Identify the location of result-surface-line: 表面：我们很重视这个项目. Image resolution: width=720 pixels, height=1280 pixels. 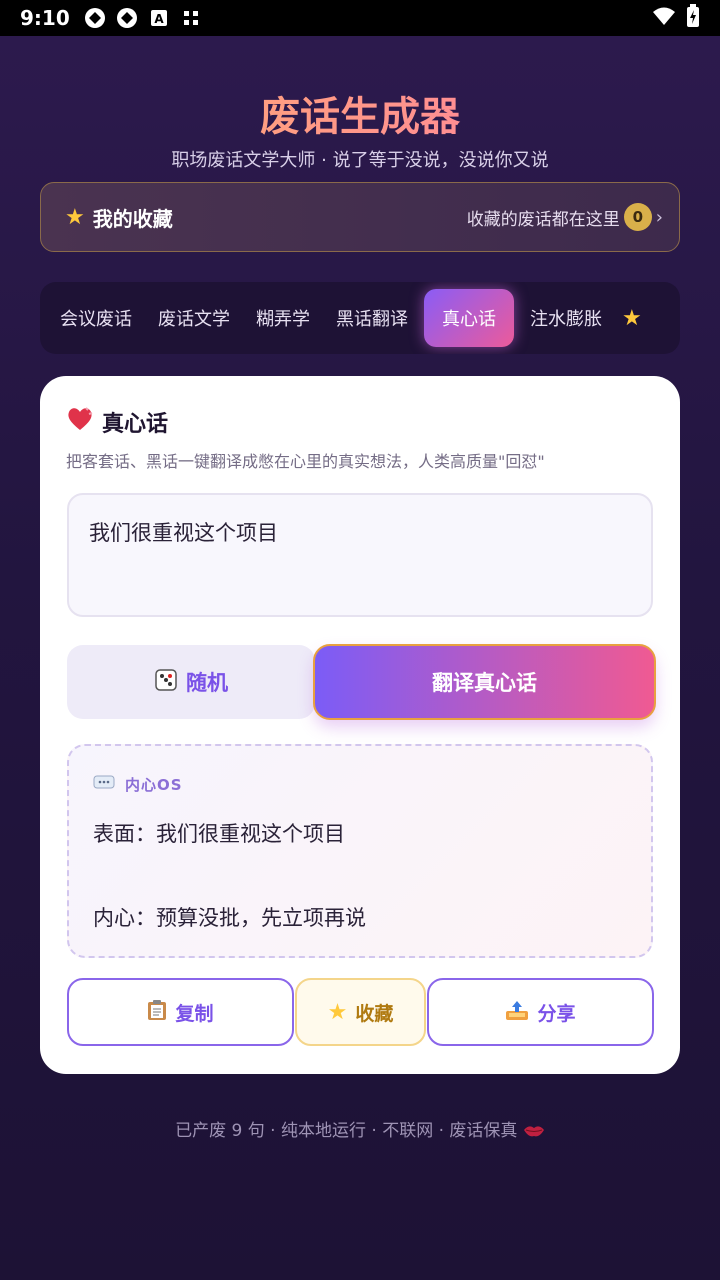
(219, 834).